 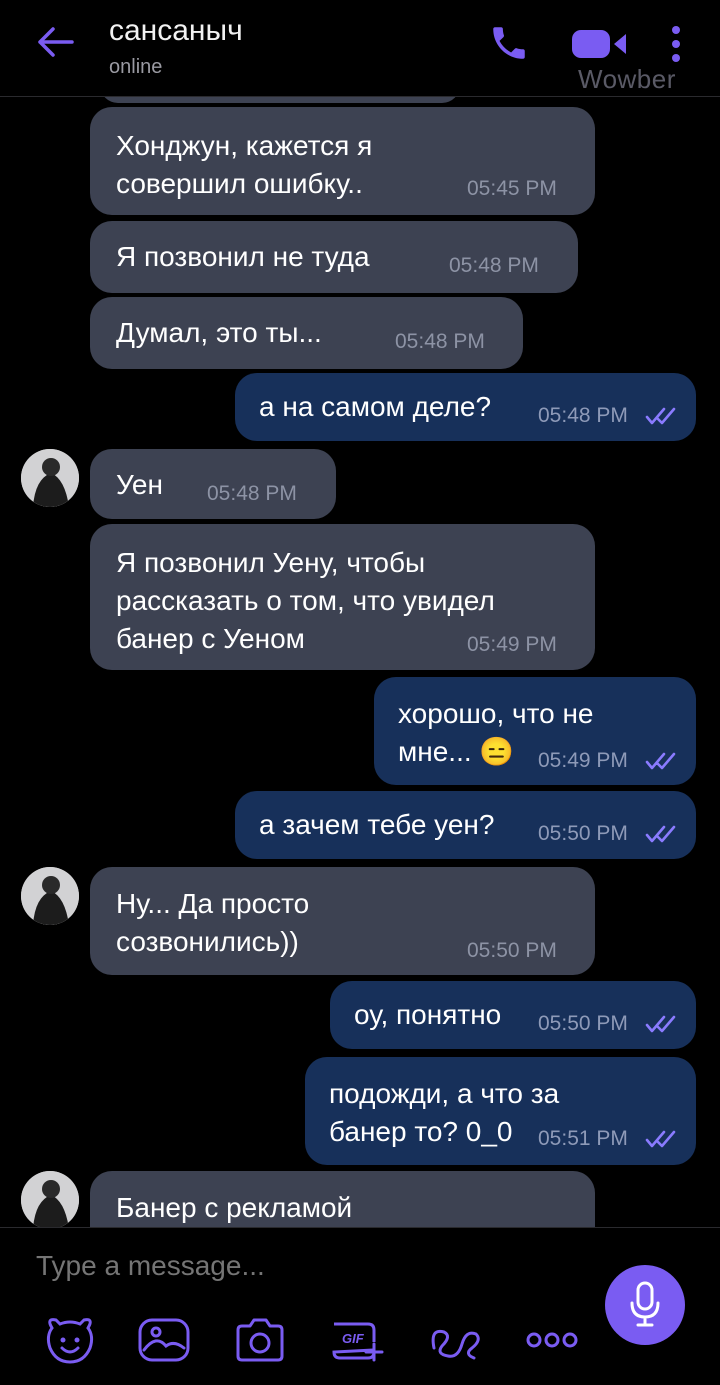 I want to click on message-bubble-incoming: Банер с рекламой, so click(x=342, y=1199).